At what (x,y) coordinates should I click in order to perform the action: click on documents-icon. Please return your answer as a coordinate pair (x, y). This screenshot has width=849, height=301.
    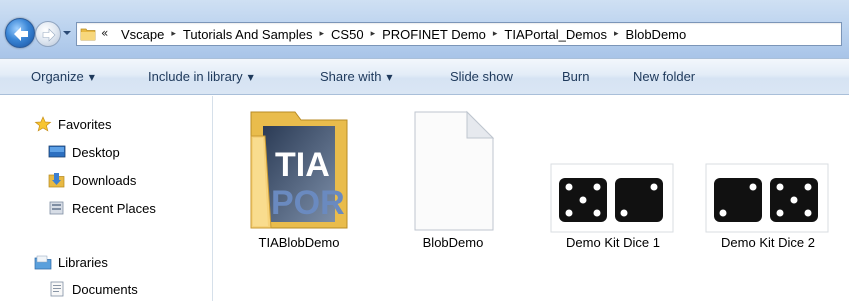
    Looking at the image, I should click on (57, 289).